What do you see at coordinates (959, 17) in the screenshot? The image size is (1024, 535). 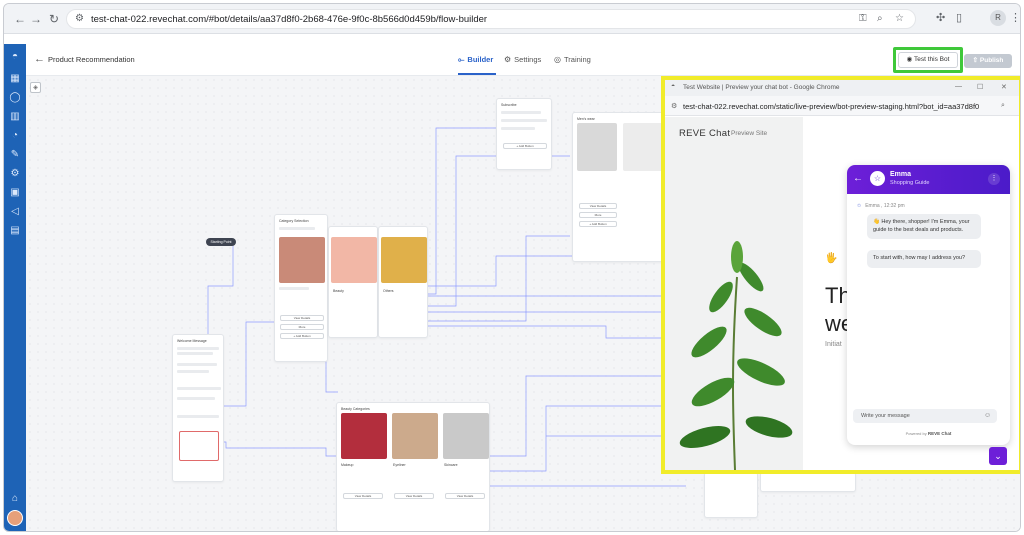 I see `reading-list-icon: ▯` at bounding box center [959, 17].